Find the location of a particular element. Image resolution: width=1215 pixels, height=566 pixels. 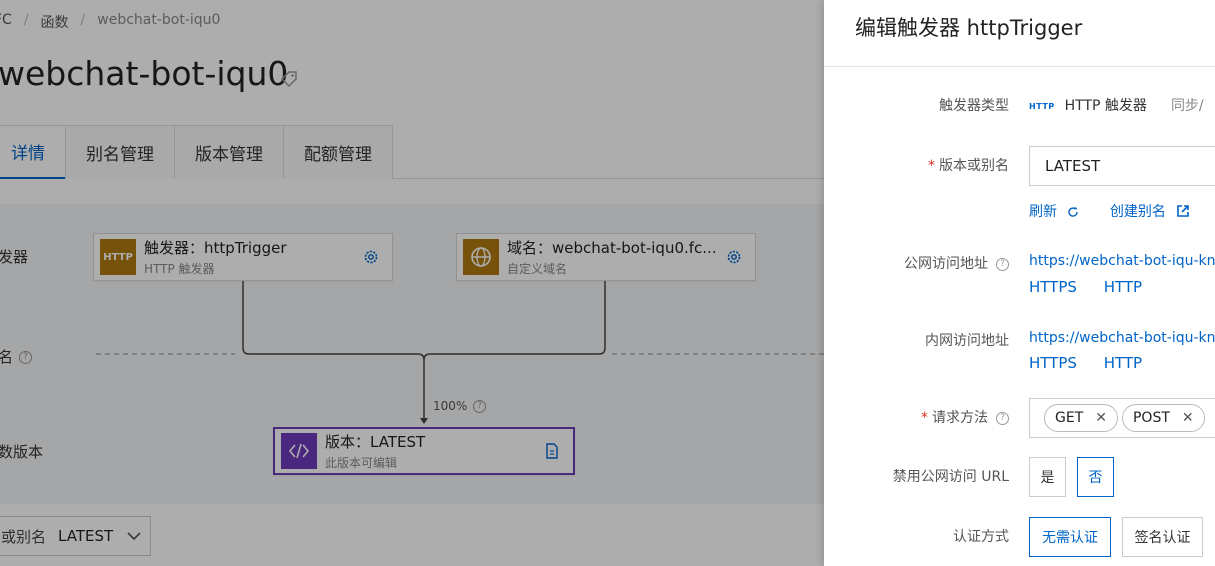

version-alias-input: LATEST is located at coordinates (1122, 166).